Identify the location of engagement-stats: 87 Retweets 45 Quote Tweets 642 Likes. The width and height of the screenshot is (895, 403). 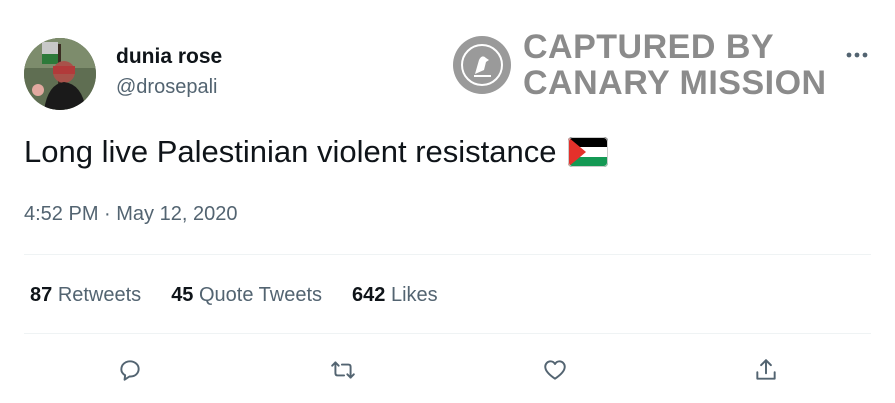
(249, 295).